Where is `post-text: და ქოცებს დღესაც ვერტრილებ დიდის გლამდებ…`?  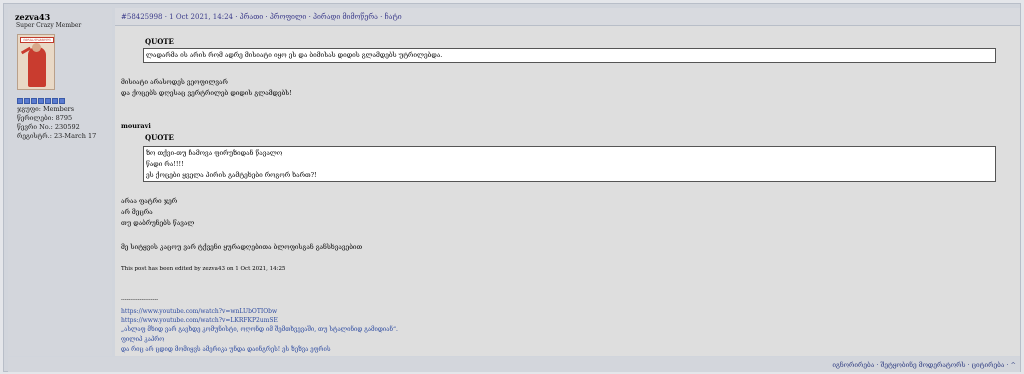
post-text: და ქოცებს დღესაც ვერტრილებ დიდის გლამდებ… is located at coordinates (206, 93).